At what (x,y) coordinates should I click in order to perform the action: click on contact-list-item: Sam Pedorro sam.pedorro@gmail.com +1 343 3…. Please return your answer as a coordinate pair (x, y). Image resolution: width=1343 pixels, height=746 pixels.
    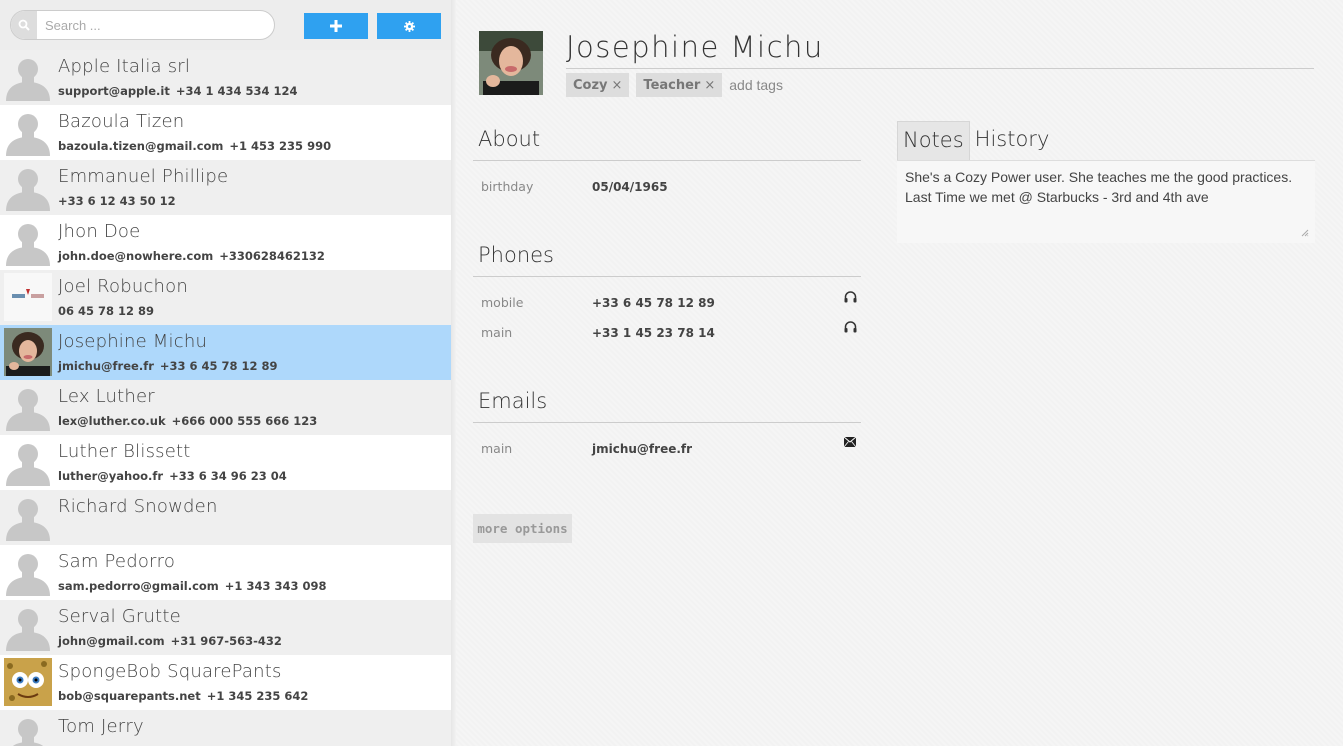
    Looking at the image, I should click on (225, 572).